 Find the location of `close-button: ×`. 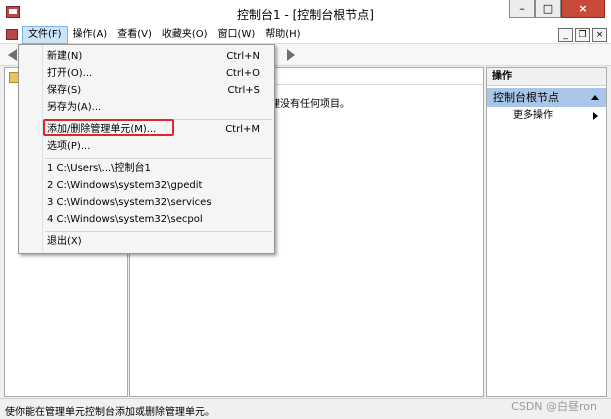

close-button: × is located at coordinates (583, 9).